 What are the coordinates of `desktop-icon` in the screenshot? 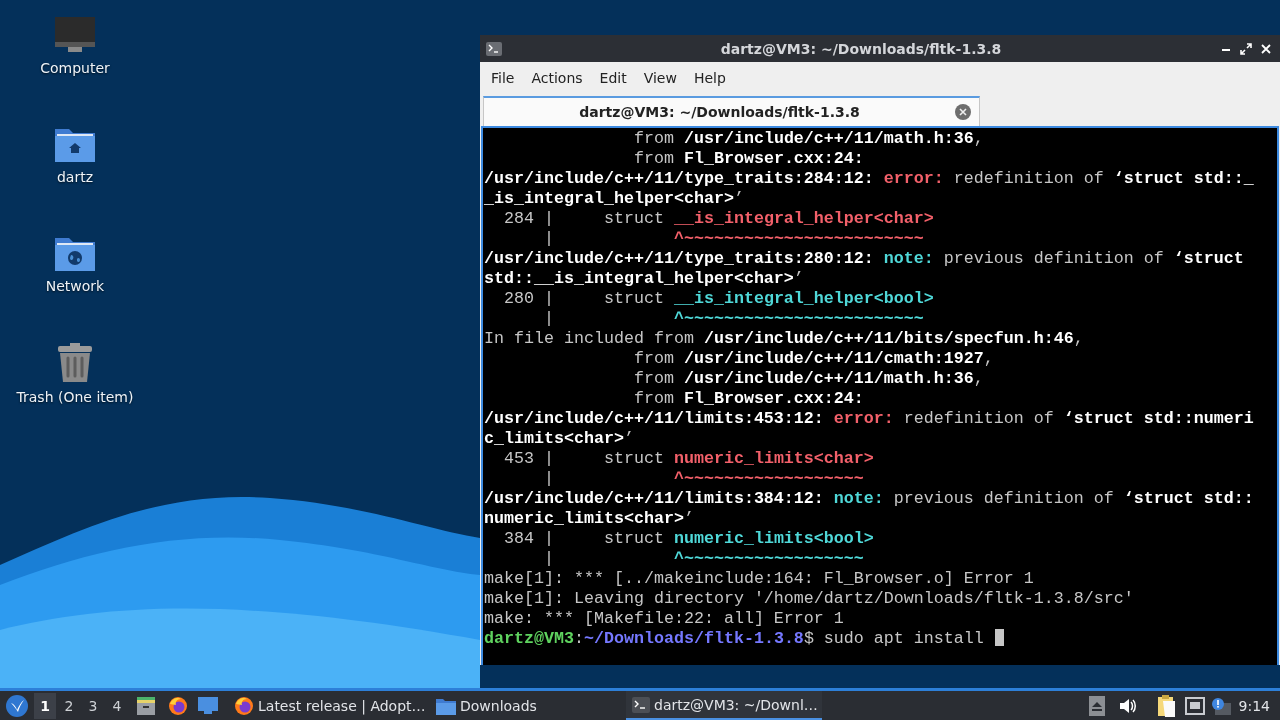 It's located at (208, 705).